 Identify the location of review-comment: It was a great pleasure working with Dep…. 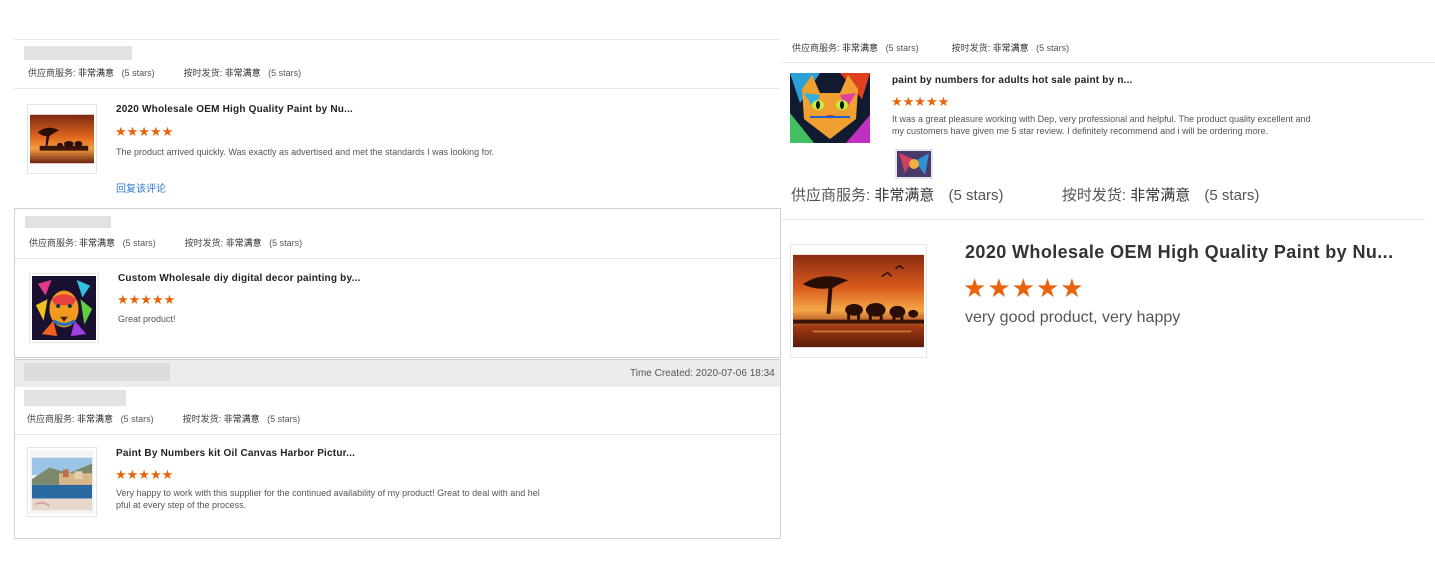
(1101, 125).